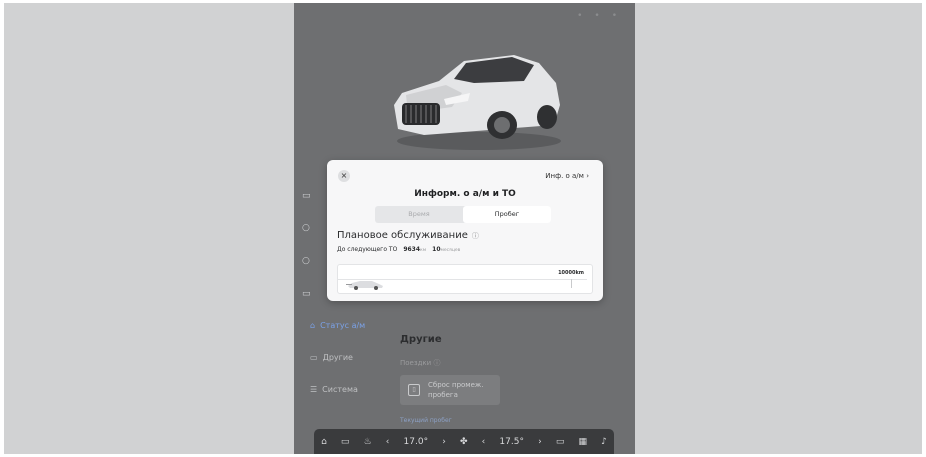  I want to click on next-service-info: До следующего ТО 9634км 10месяцев, so click(398, 249).